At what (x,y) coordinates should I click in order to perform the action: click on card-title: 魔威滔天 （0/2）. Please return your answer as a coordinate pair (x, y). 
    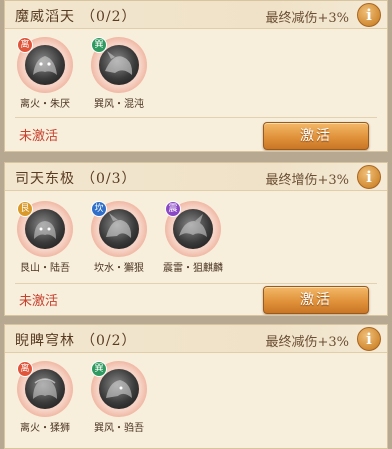
    Looking at the image, I should click on (76, 16).